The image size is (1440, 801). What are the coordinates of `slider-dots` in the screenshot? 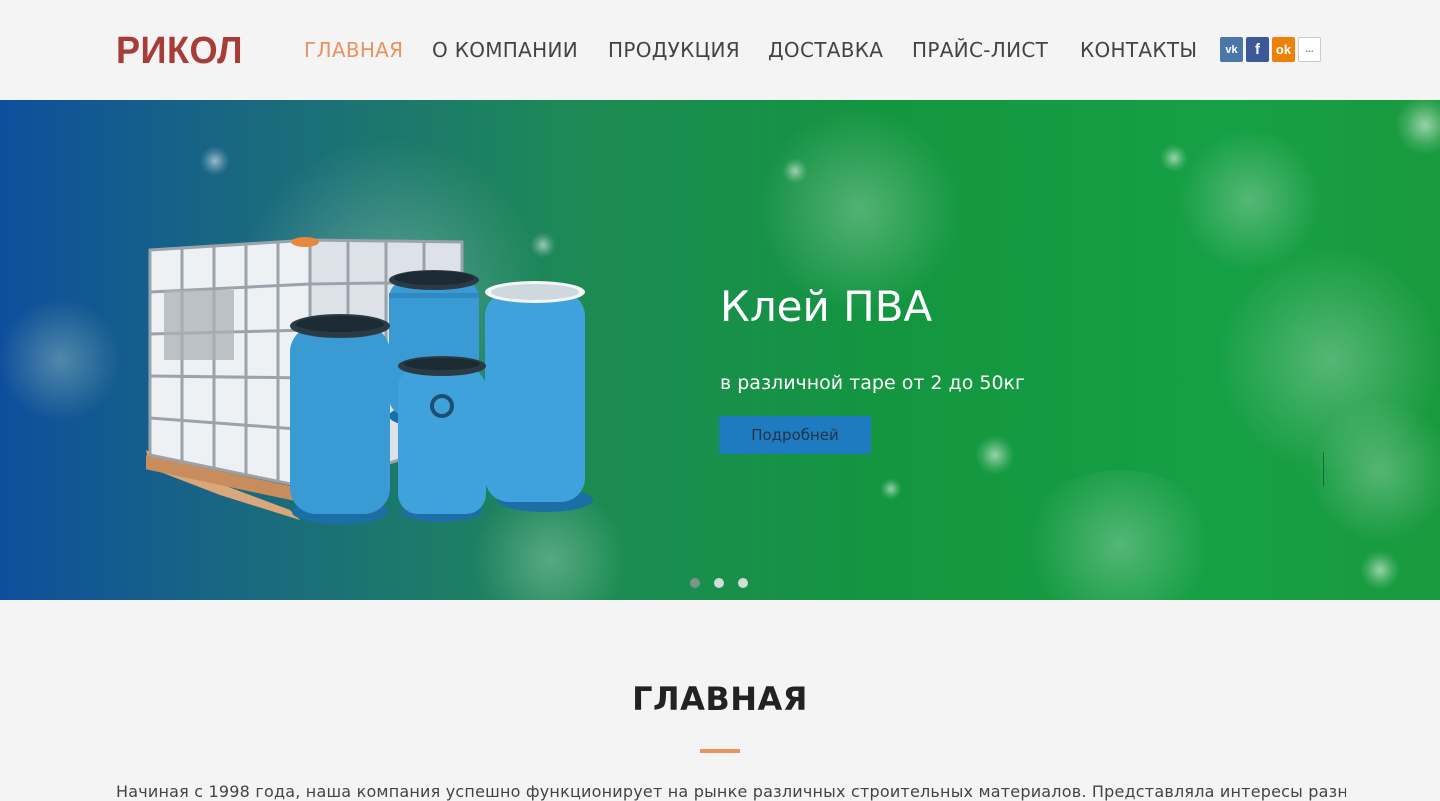 It's located at (719, 583).